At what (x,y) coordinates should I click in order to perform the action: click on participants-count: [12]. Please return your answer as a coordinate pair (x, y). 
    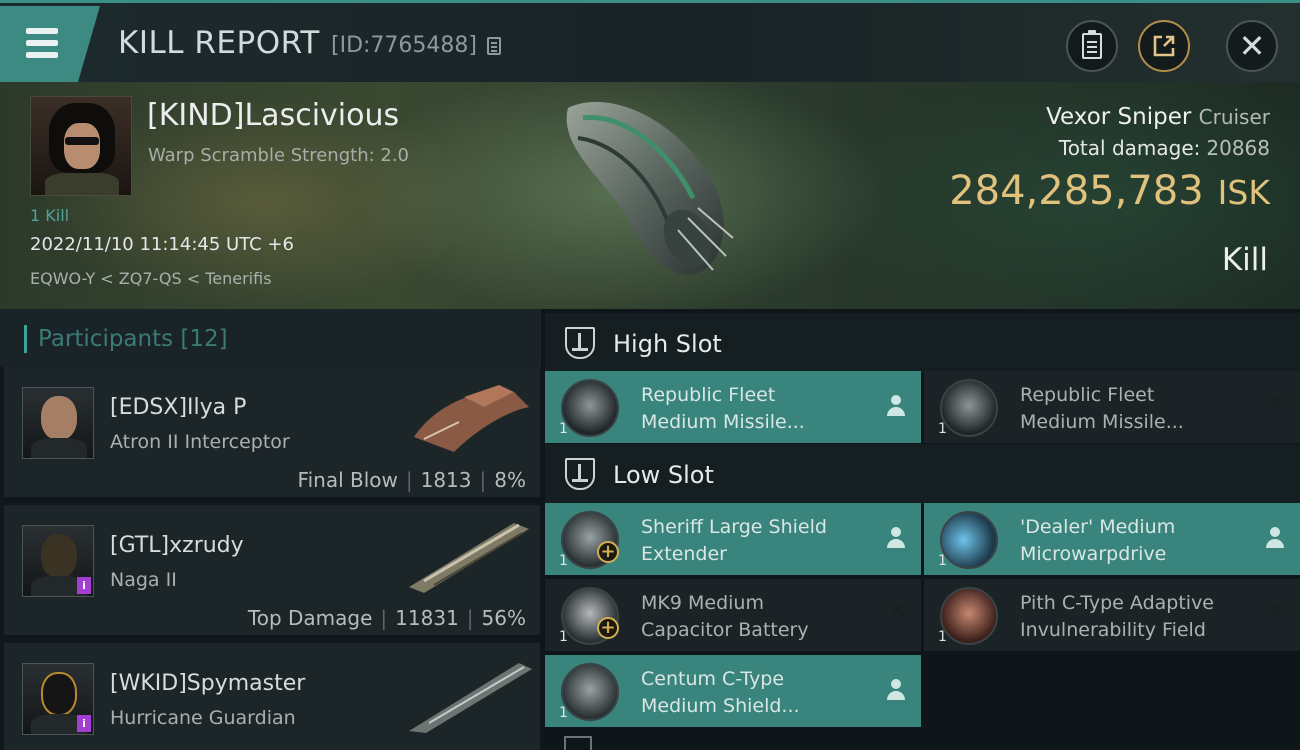
    Looking at the image, I should click on (204, 339).